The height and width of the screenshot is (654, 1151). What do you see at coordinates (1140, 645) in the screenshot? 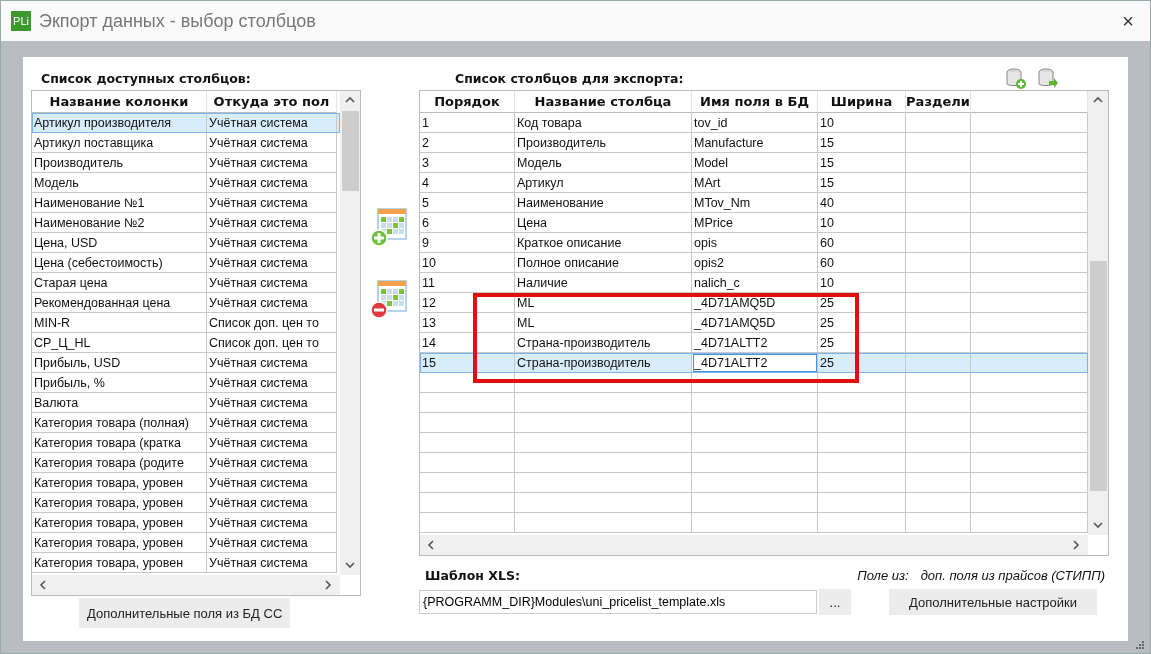
I see `resize-grip-icon` at bounding box center [1140, 645].